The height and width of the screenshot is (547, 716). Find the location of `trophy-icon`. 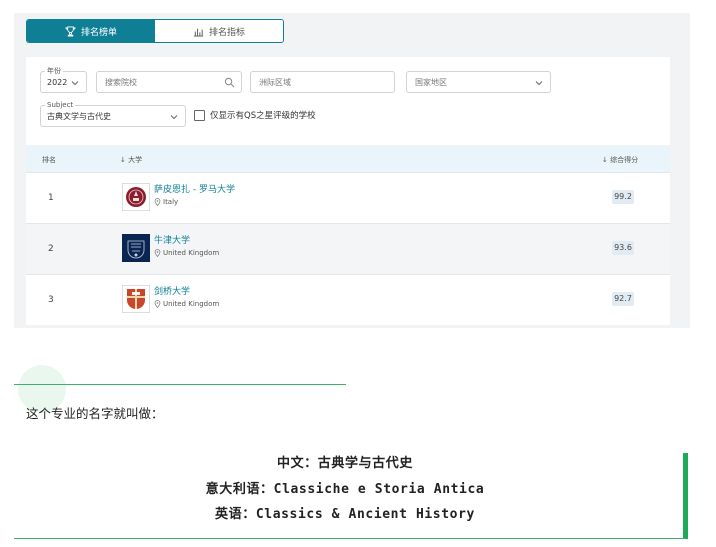

trophy-icon is located at coordinates (70, 31).